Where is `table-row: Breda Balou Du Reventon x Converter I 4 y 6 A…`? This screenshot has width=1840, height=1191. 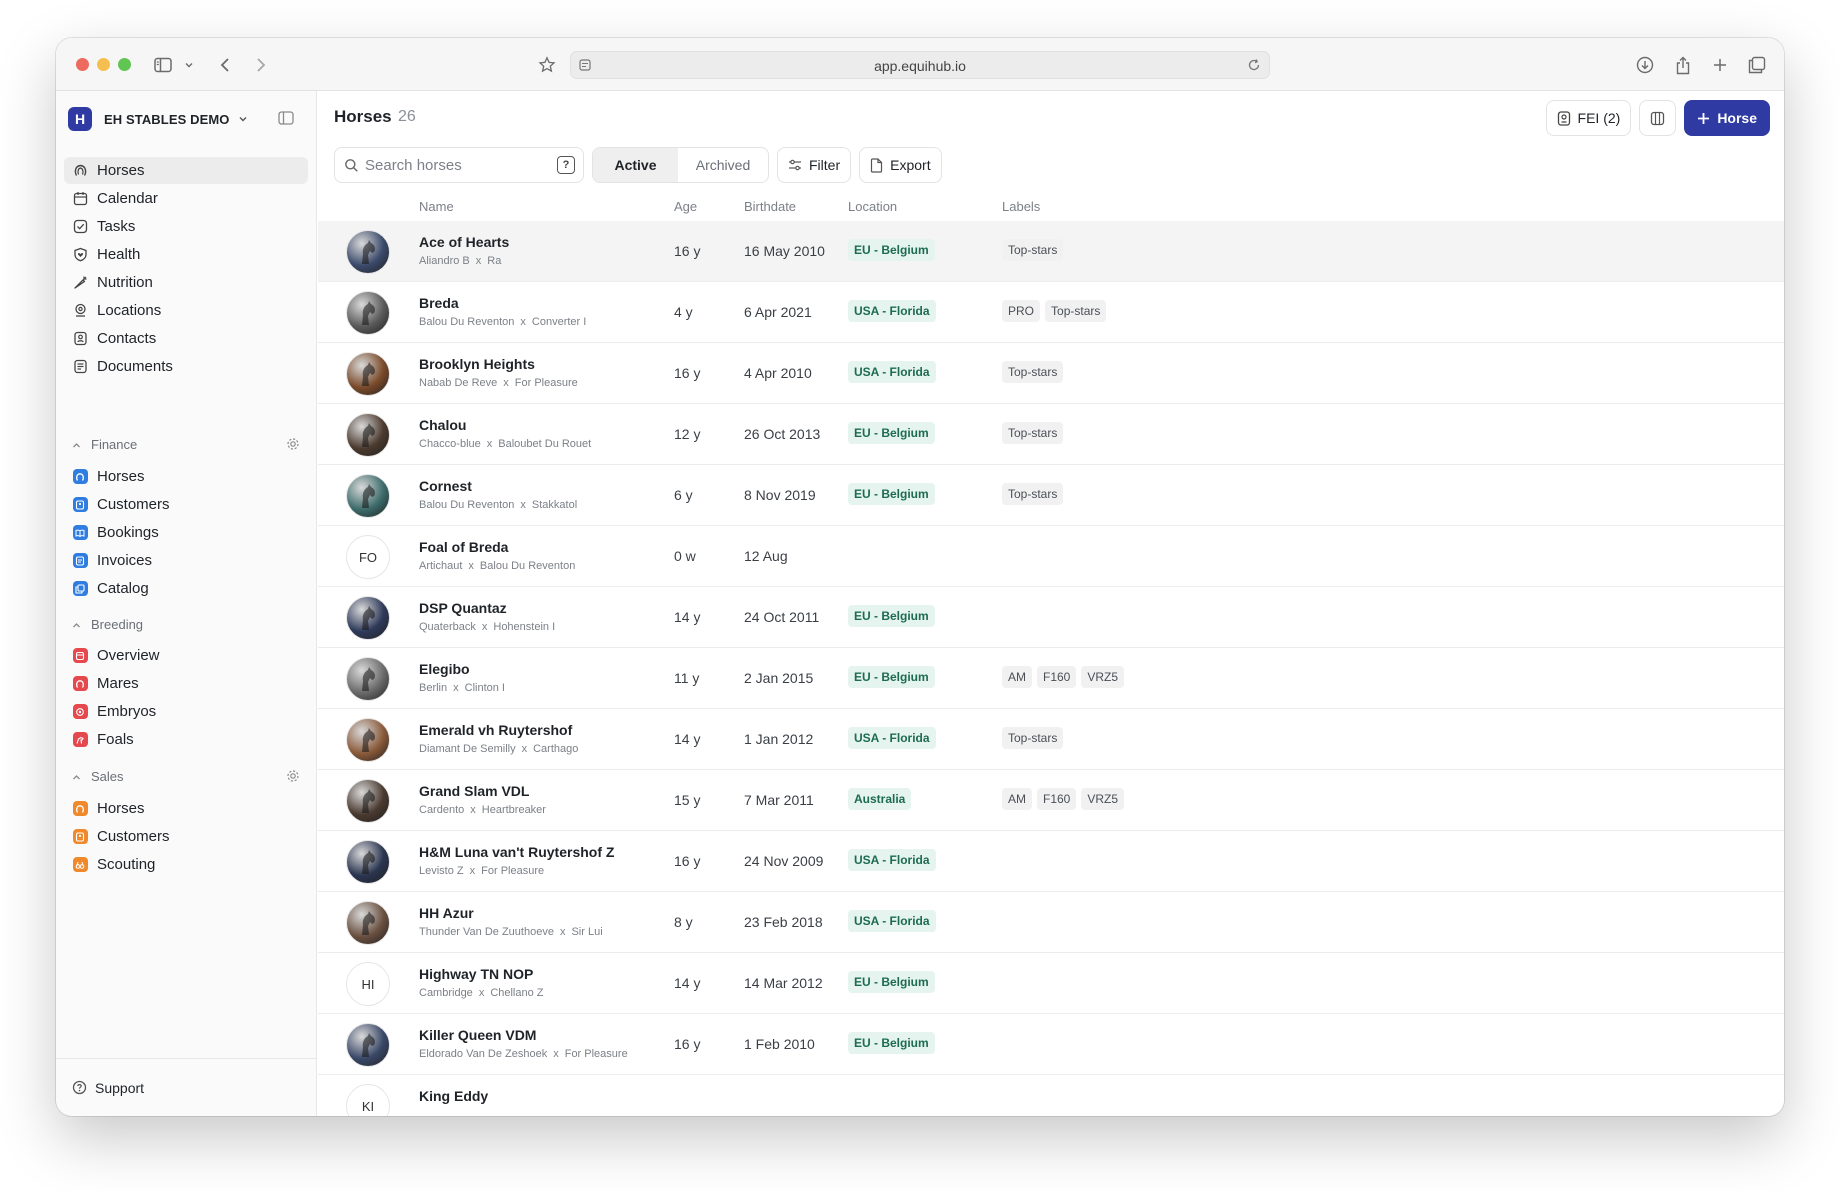 table-row: Breda Balou Du Reventon x Converter I 4 y 6 A… is located at coordinates (1051, 312).